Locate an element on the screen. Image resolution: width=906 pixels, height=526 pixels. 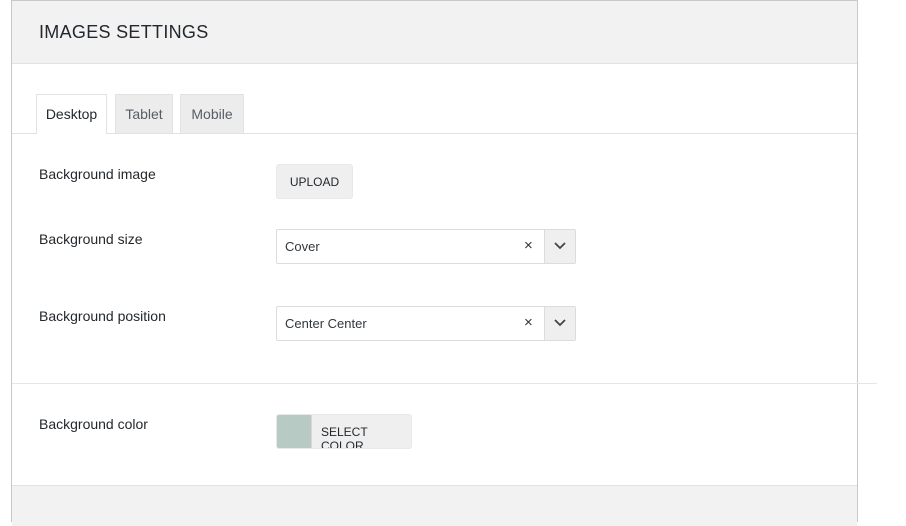
color-swatch is located at coordinates (294, 431).